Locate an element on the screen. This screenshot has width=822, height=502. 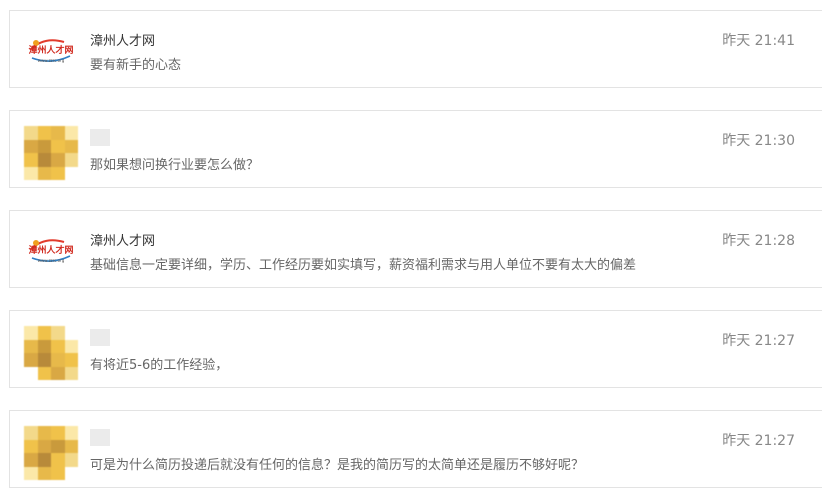
message-text: 要有新手的心态 is located at coordinates (136, 65).